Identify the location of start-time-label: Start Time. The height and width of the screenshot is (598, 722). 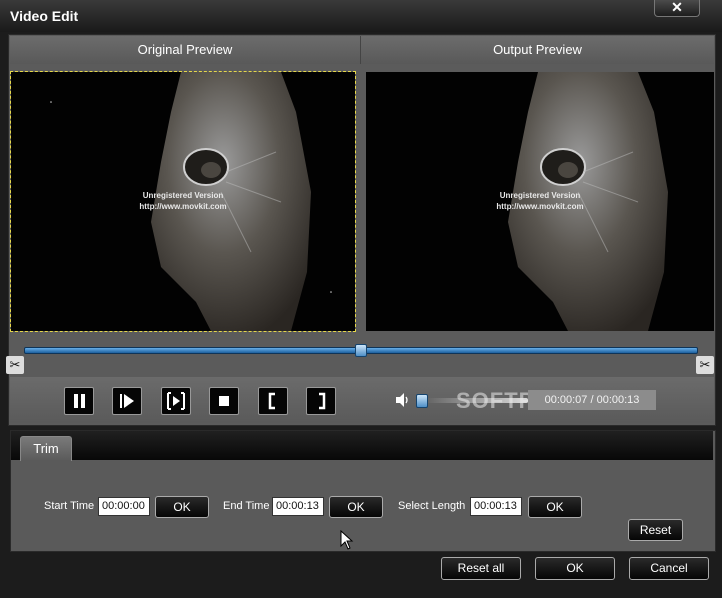
(69, 506).